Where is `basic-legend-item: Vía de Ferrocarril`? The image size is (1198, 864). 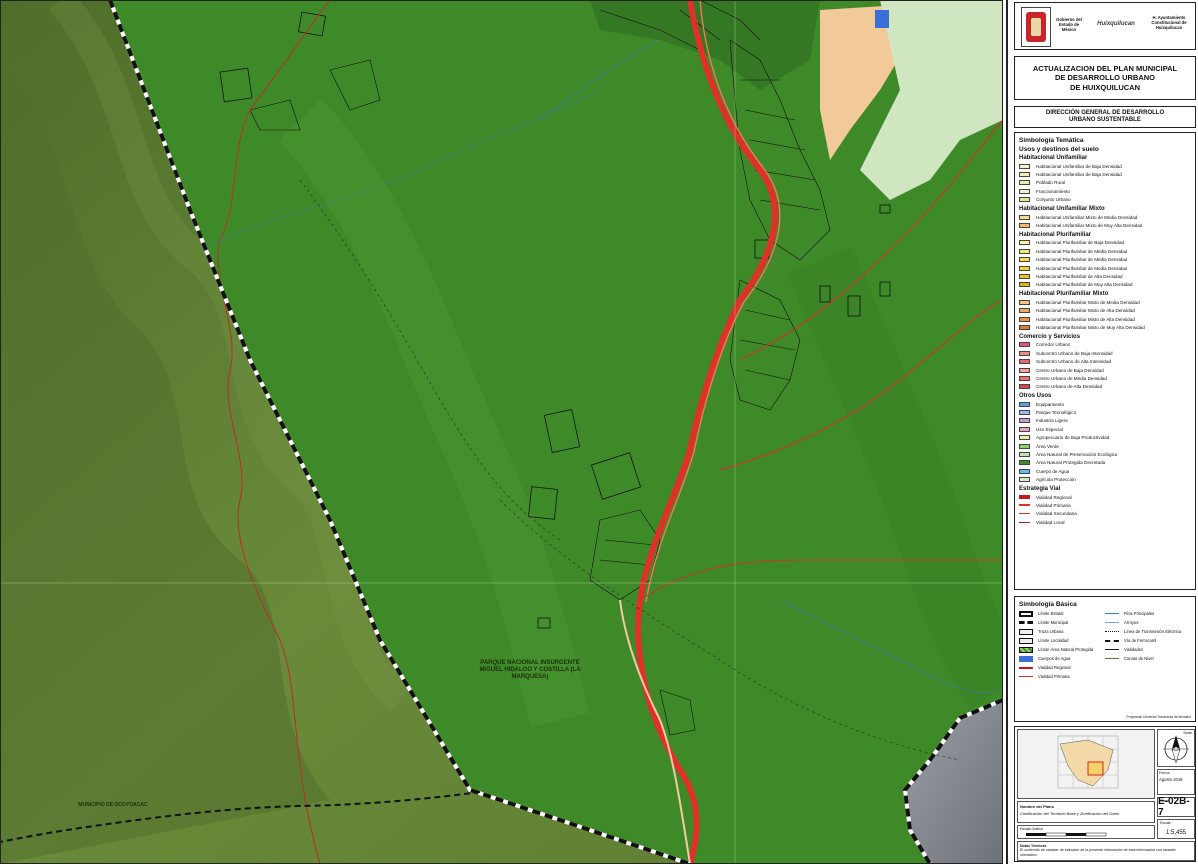
basic-legend-item: Vía de Ferrocarril is located at coordinates (1148, 640).